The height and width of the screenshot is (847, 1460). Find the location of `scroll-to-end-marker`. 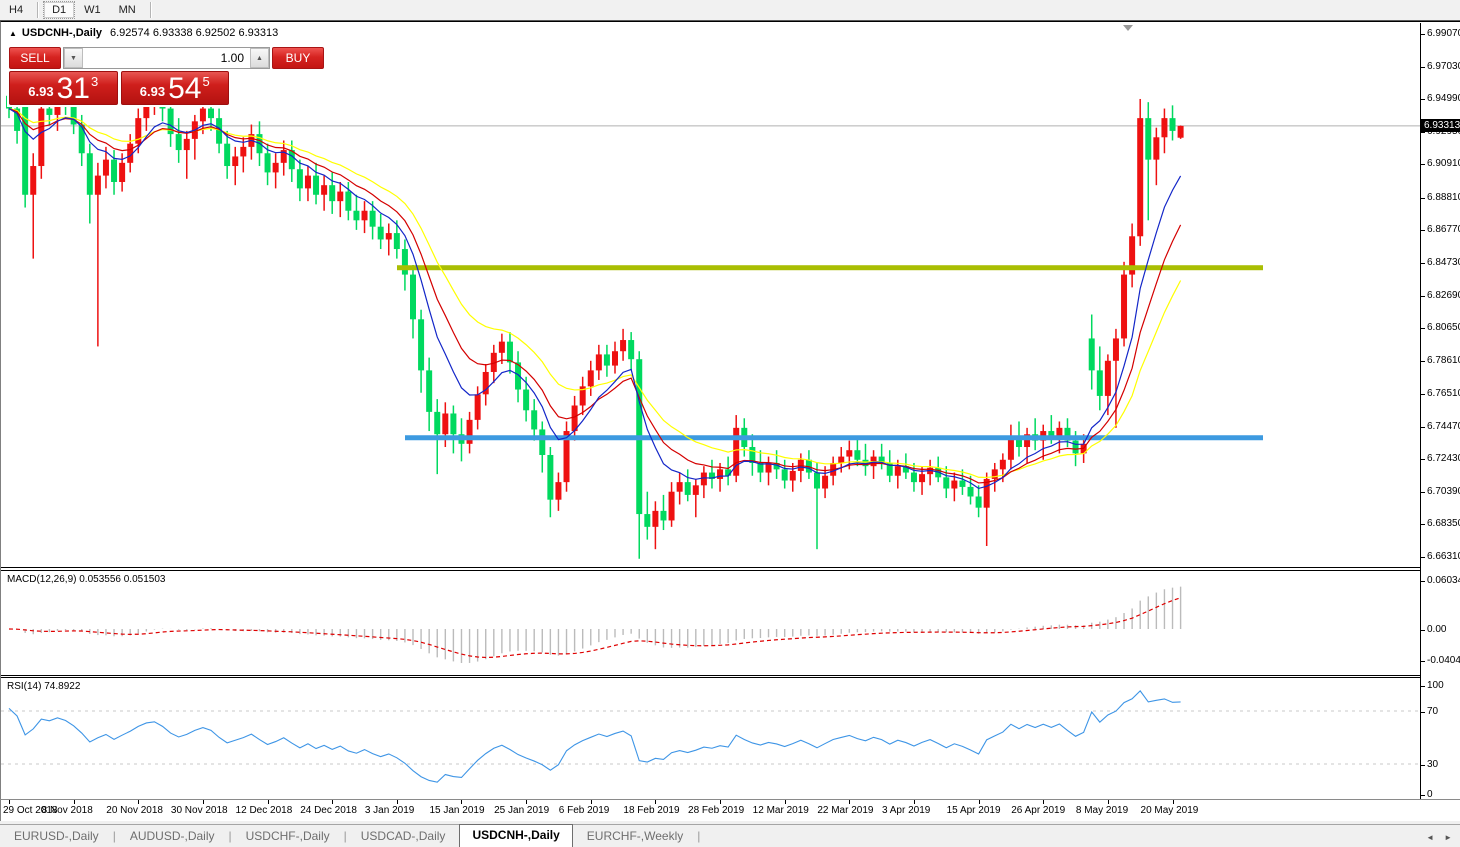

scroll-to-end-marker is located at coordinates (1128, 28).